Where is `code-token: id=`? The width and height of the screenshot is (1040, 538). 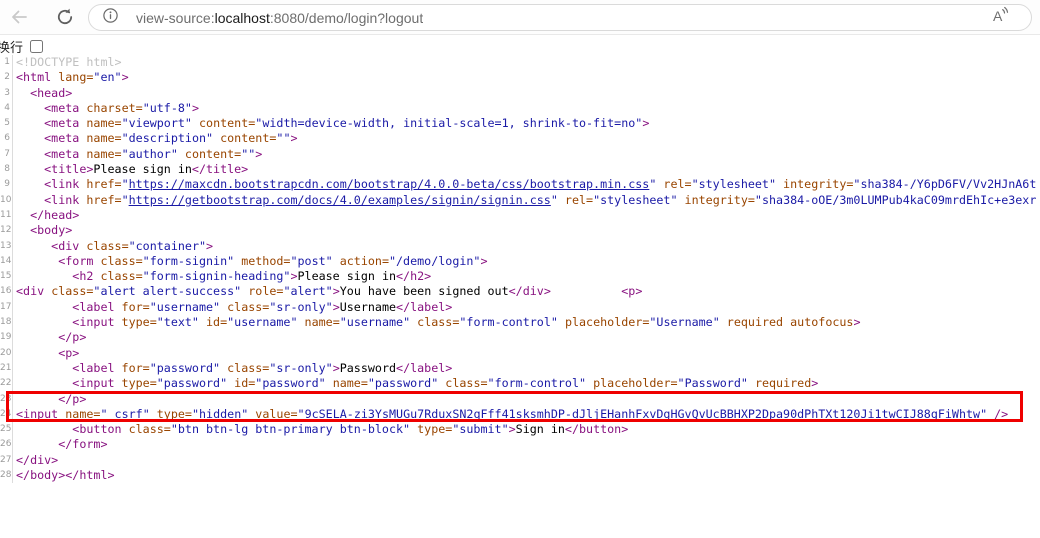
code-token: id= is located at coordinates (213, 322).